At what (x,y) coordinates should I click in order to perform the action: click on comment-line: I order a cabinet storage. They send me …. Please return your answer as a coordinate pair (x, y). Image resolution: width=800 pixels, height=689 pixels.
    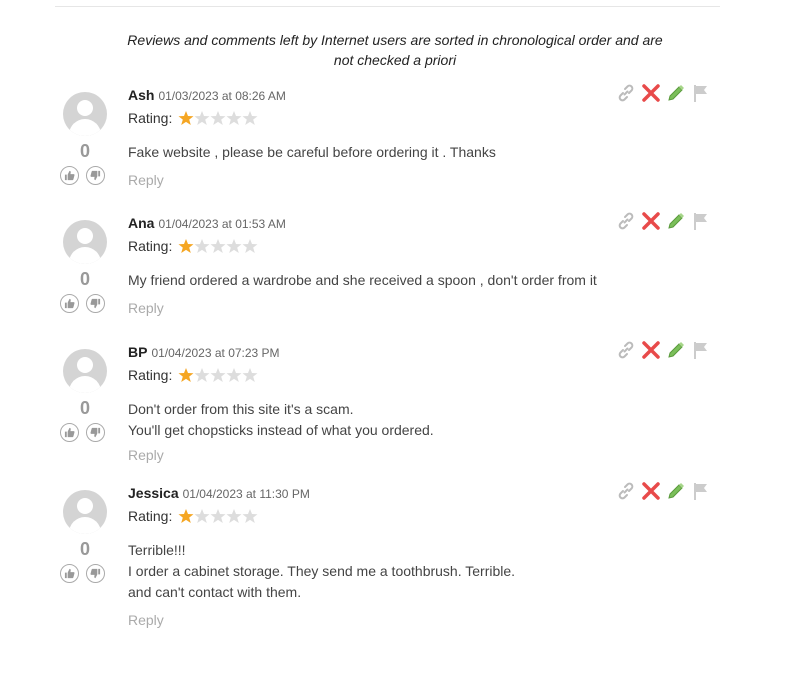
    Looking at the image, I should click on (322, 571).